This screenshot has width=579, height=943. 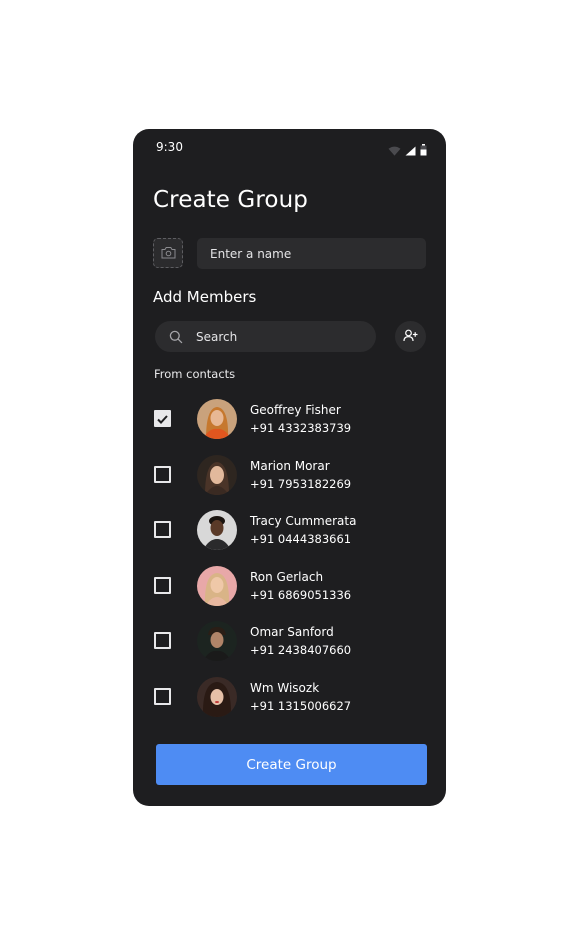 I want to click on add-person-icon, so click(x=410, y=336).